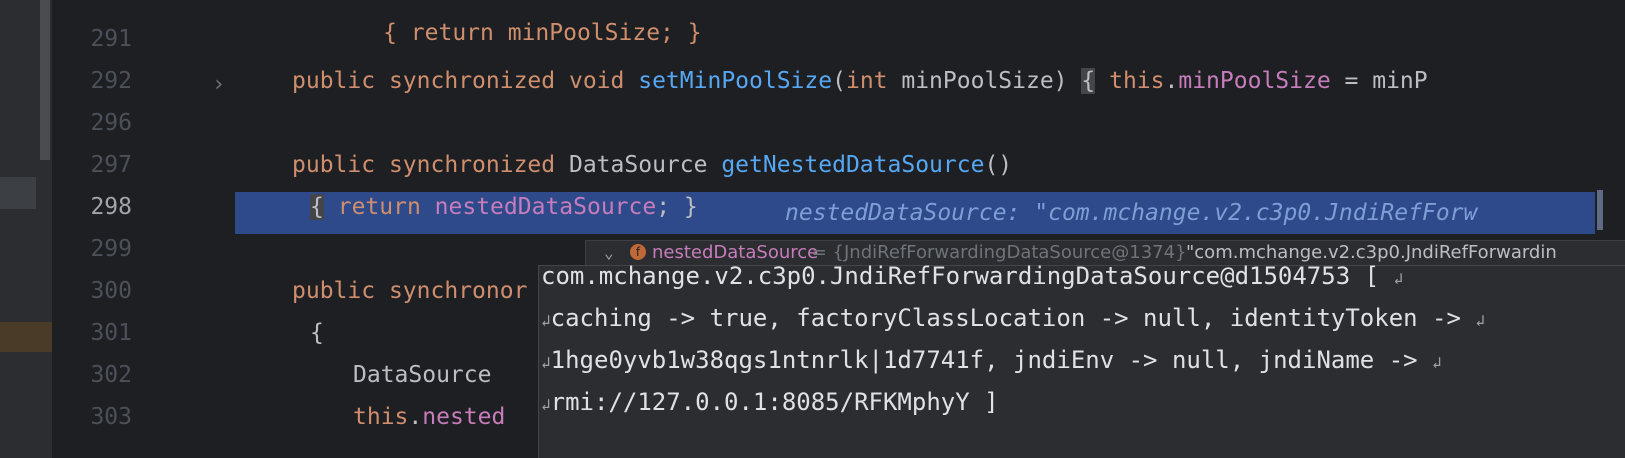 The image size is (1625, 458). Describe the element at coordinates (111, 123) in the screenshot. I see `line-number: 296` at that location.